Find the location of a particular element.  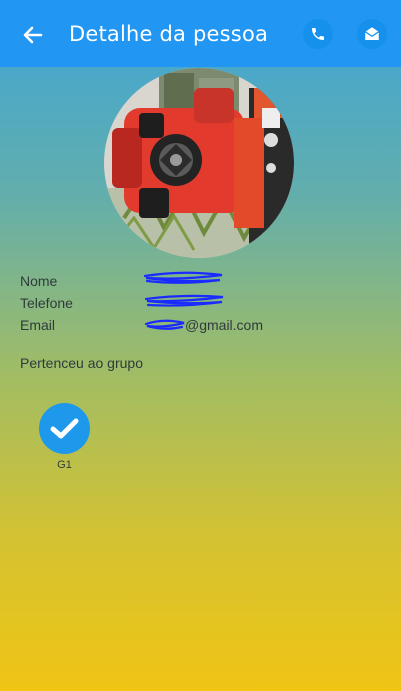

app-bar: Detalhe da pessoa is located at coordinates (200, 33).